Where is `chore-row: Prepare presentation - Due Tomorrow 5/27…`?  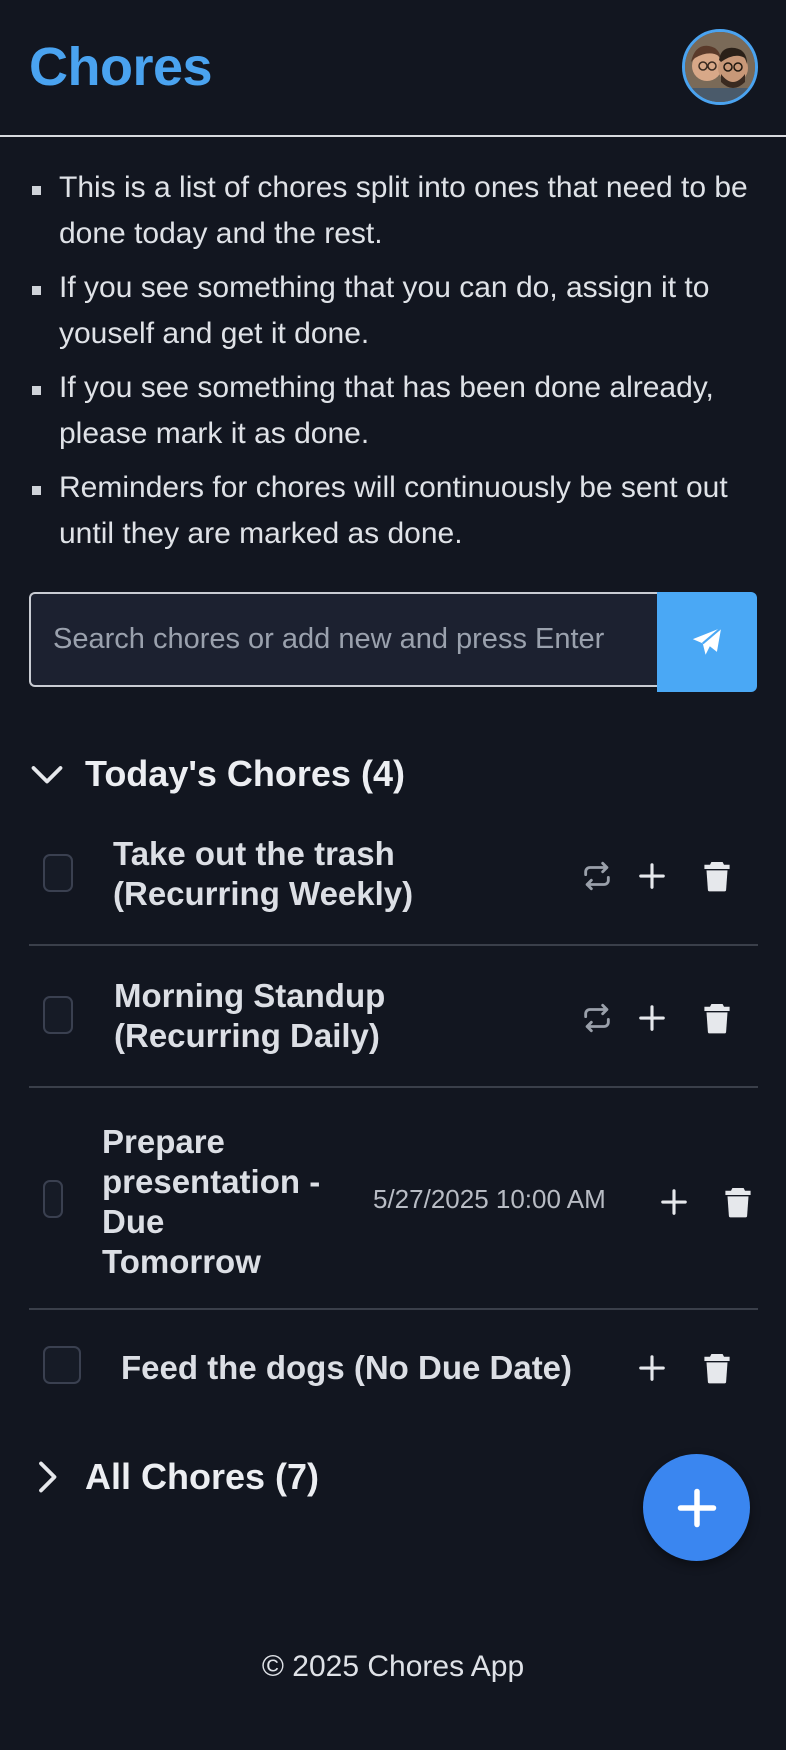
chore-row: Prepare presentation - Due Tomorrow 5/27… is located at coordinates (393, 1199).